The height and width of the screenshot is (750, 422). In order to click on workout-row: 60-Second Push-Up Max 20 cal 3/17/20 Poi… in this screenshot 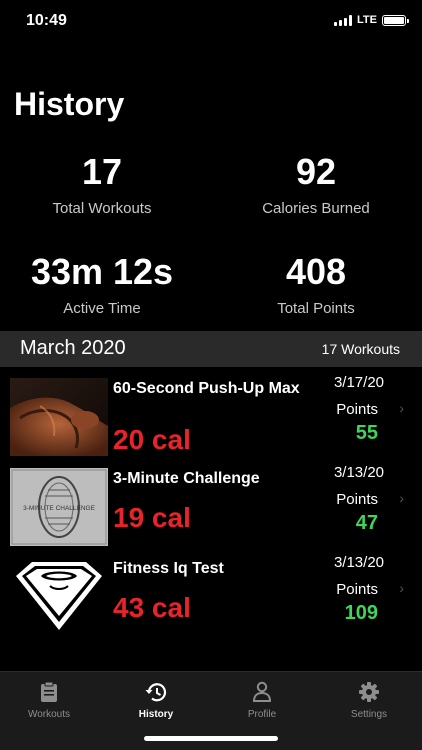, I will do `click(211, 418)`.